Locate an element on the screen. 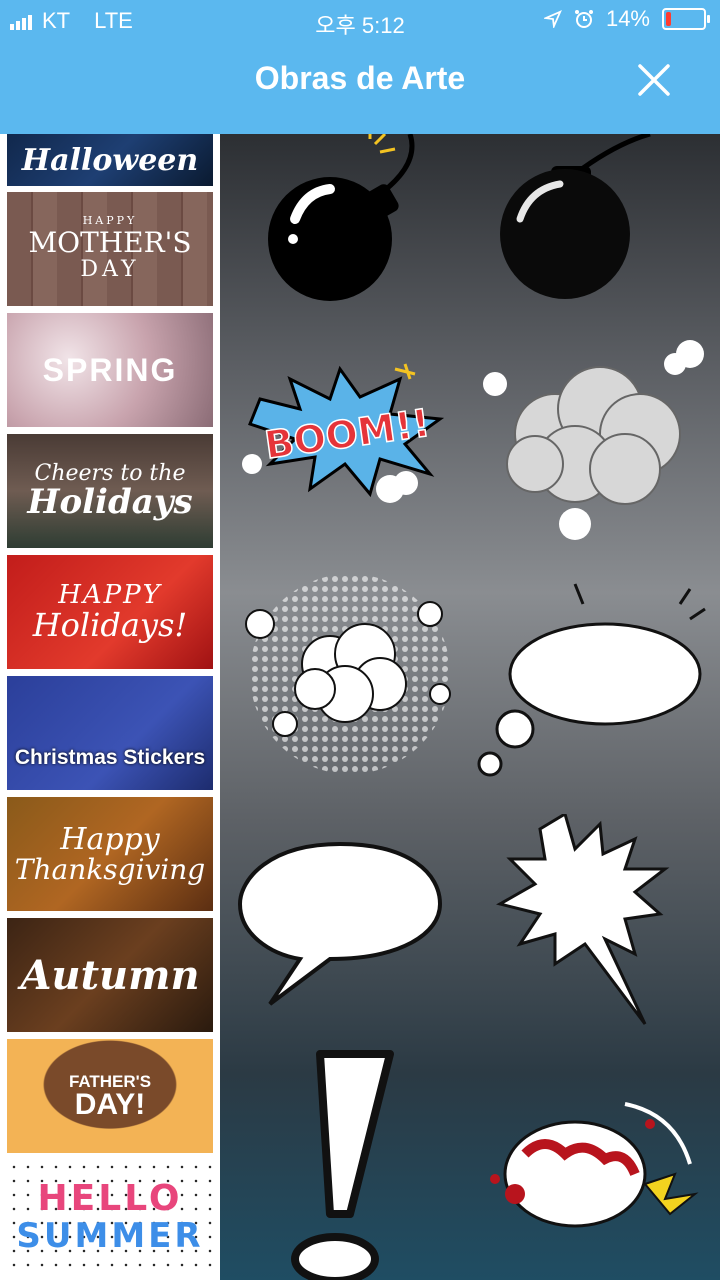 Image resolution: width=720 pixels, height=1280 pixels. sticker-bomb is located at coordinates (350, 244).